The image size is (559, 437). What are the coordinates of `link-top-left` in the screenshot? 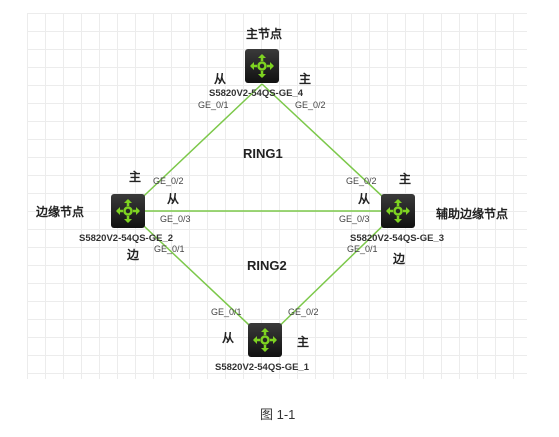 It's located at (195, 147).